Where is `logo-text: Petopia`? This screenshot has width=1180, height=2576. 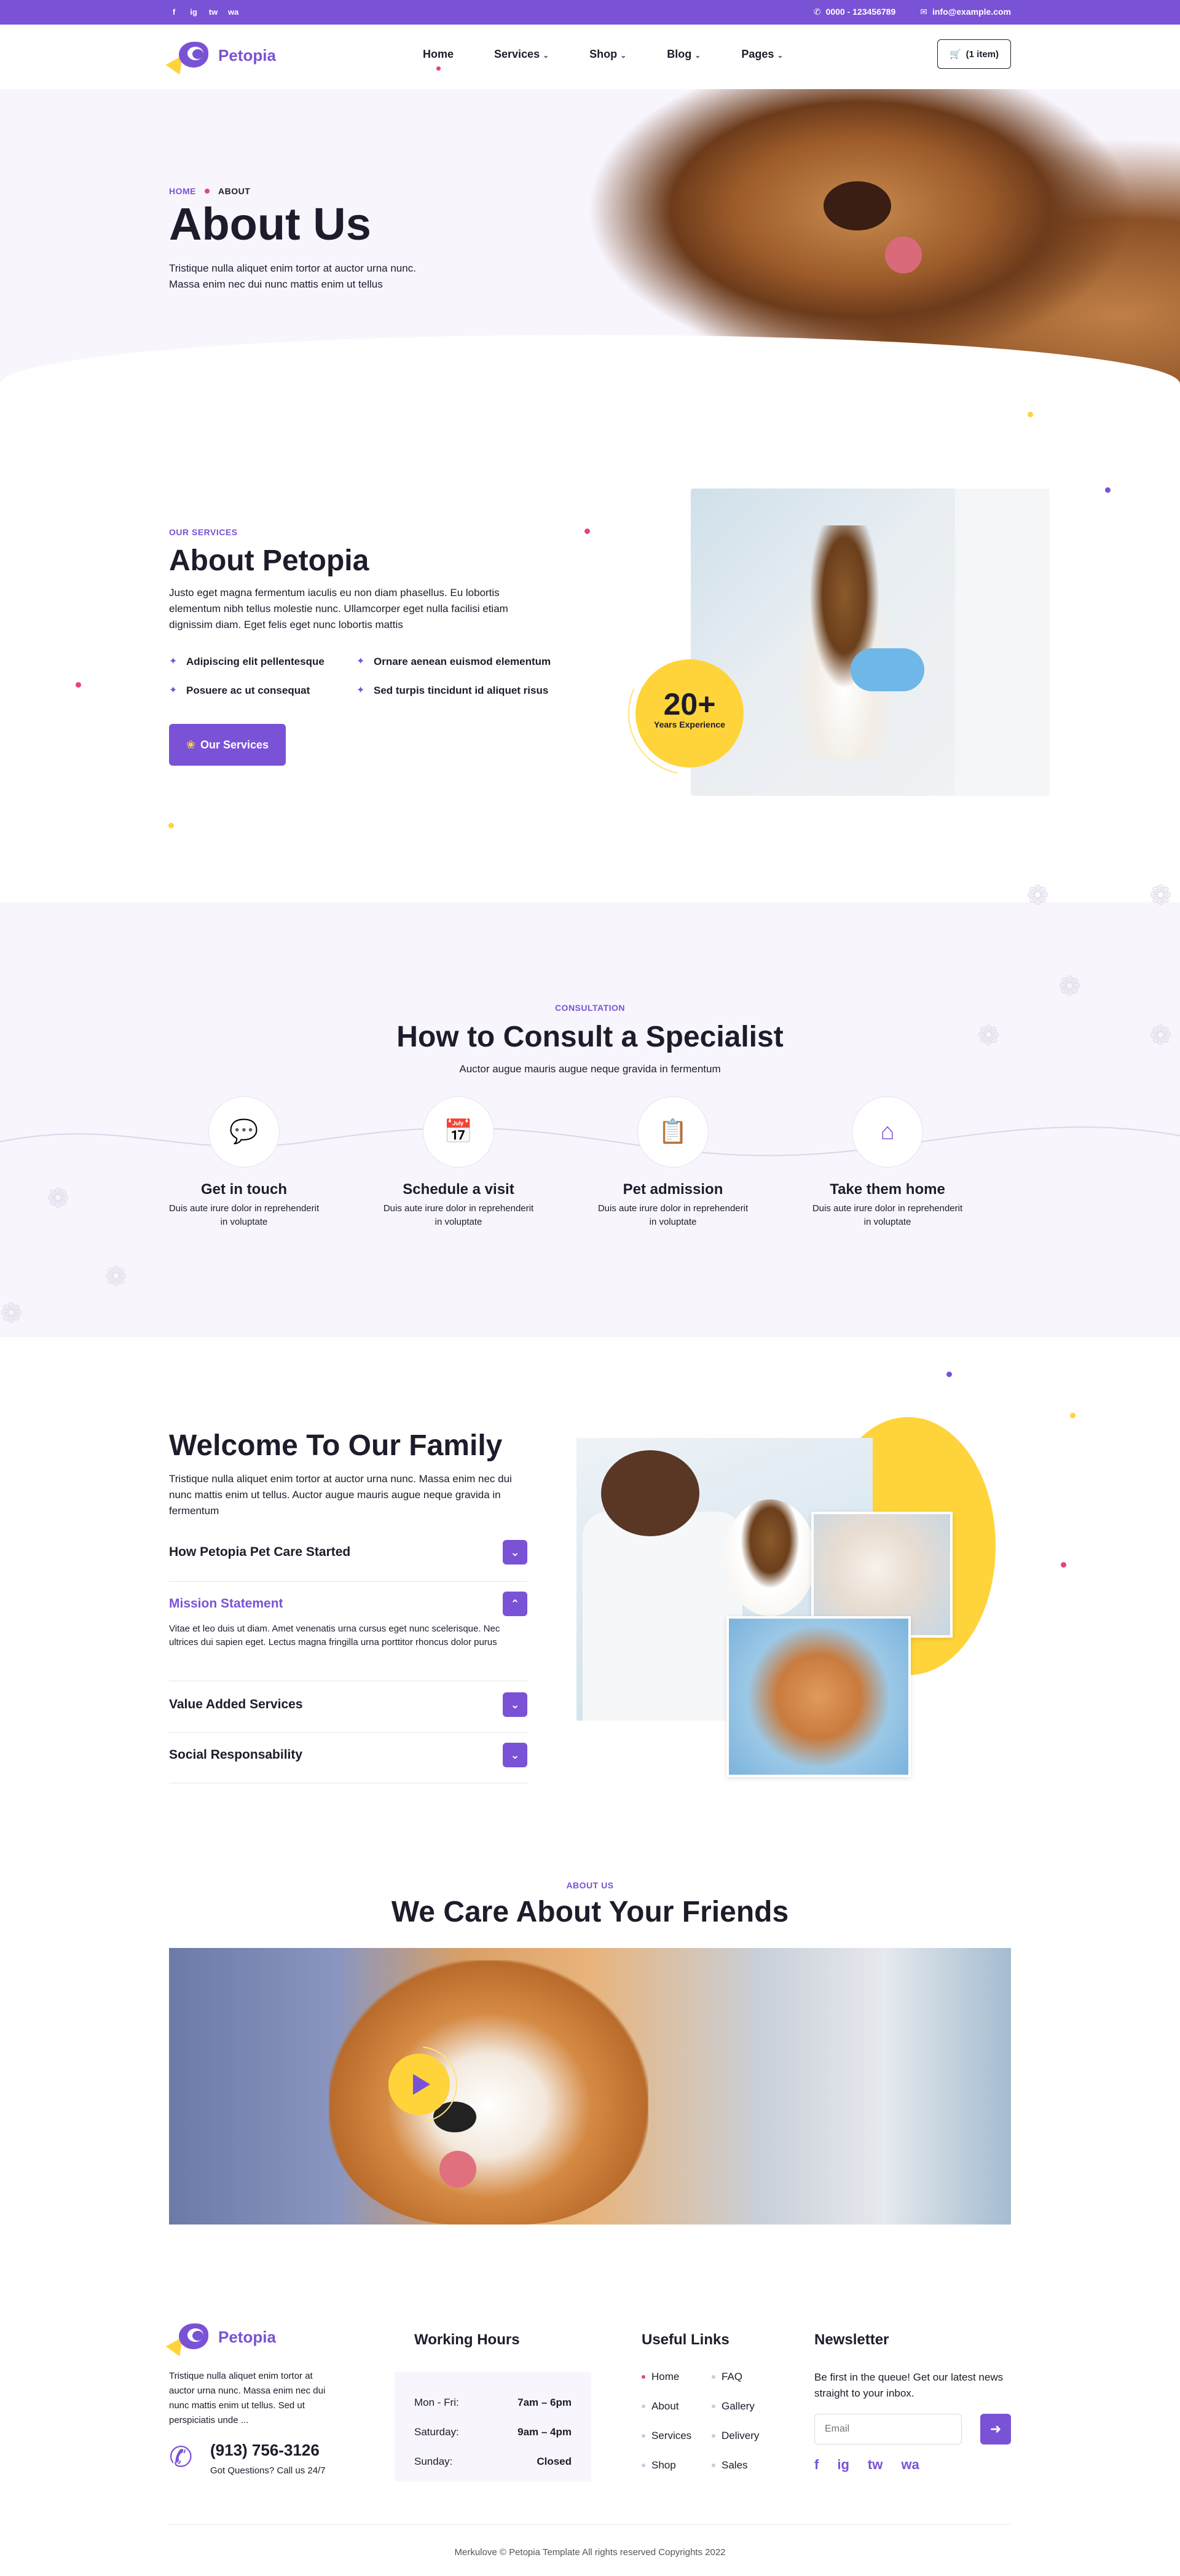 logo-text: Petopia is located at coordinates (247, 2336).